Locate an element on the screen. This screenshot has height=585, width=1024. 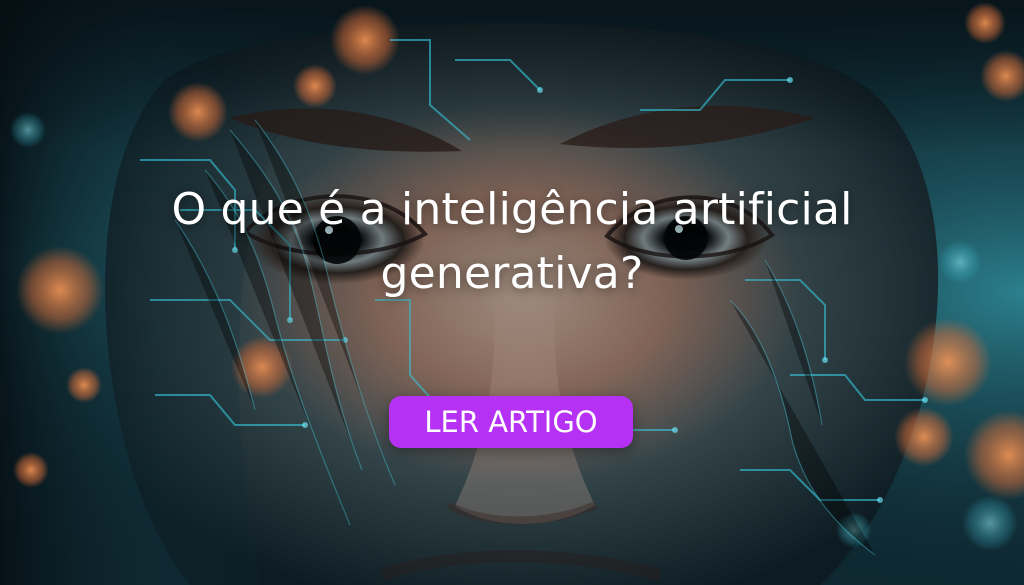
read-article-button: LER ARTIGO is located at coordinates (511, 422).